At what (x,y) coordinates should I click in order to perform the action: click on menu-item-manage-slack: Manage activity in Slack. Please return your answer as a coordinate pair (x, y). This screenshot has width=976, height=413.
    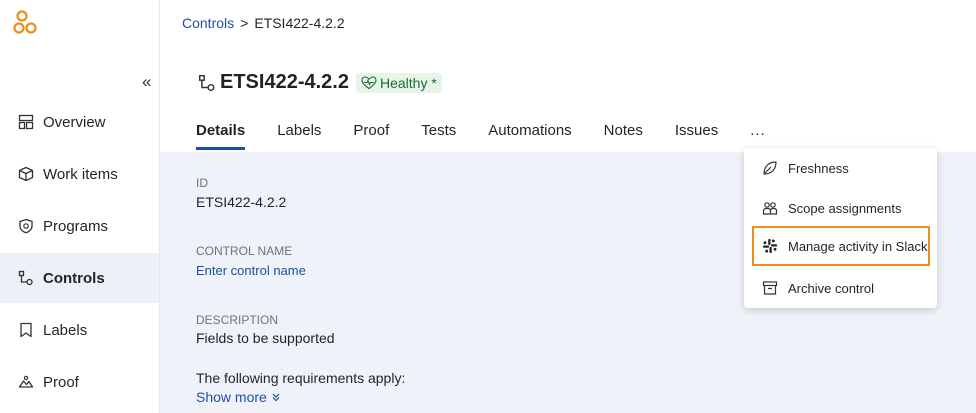
    Looking at the image, I should click on (841, 246).